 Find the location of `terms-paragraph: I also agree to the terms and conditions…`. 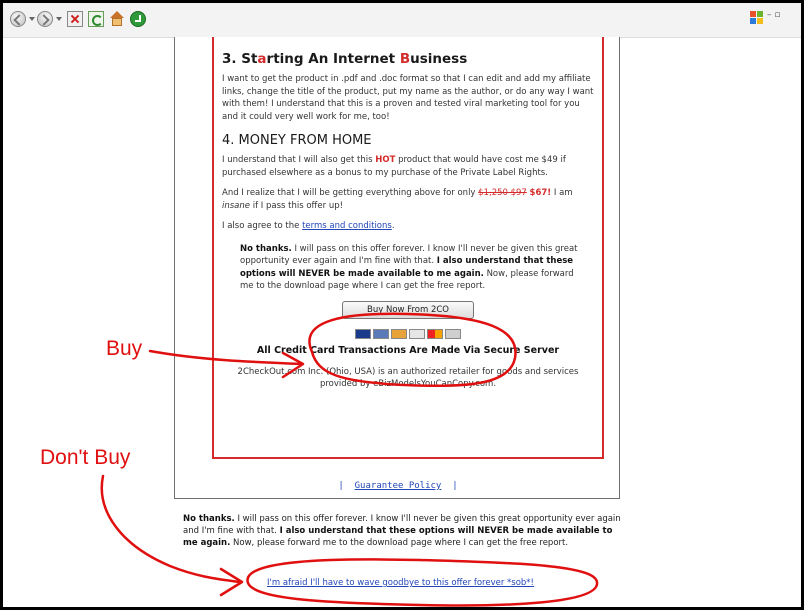

terms-paragraph: I also agree to the terms and conditions… is located at coordinates (308, 226).